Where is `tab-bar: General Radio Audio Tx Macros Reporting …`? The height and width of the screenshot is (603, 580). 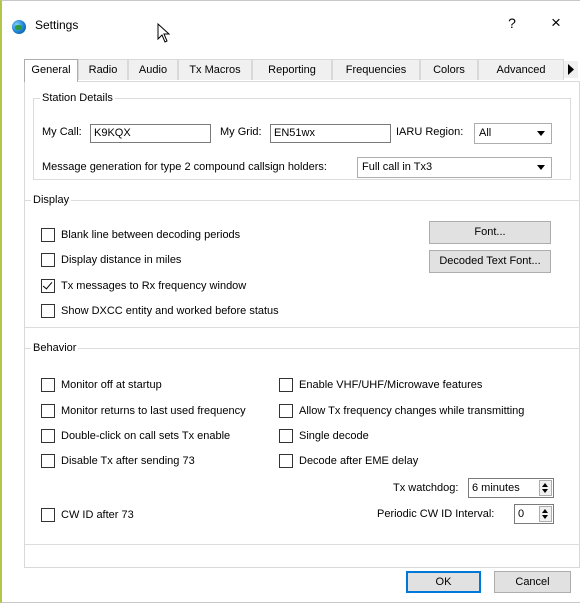 tab-bar: General Radio Audio Tx Macros Reporting … is located at coordinates (302, 70).